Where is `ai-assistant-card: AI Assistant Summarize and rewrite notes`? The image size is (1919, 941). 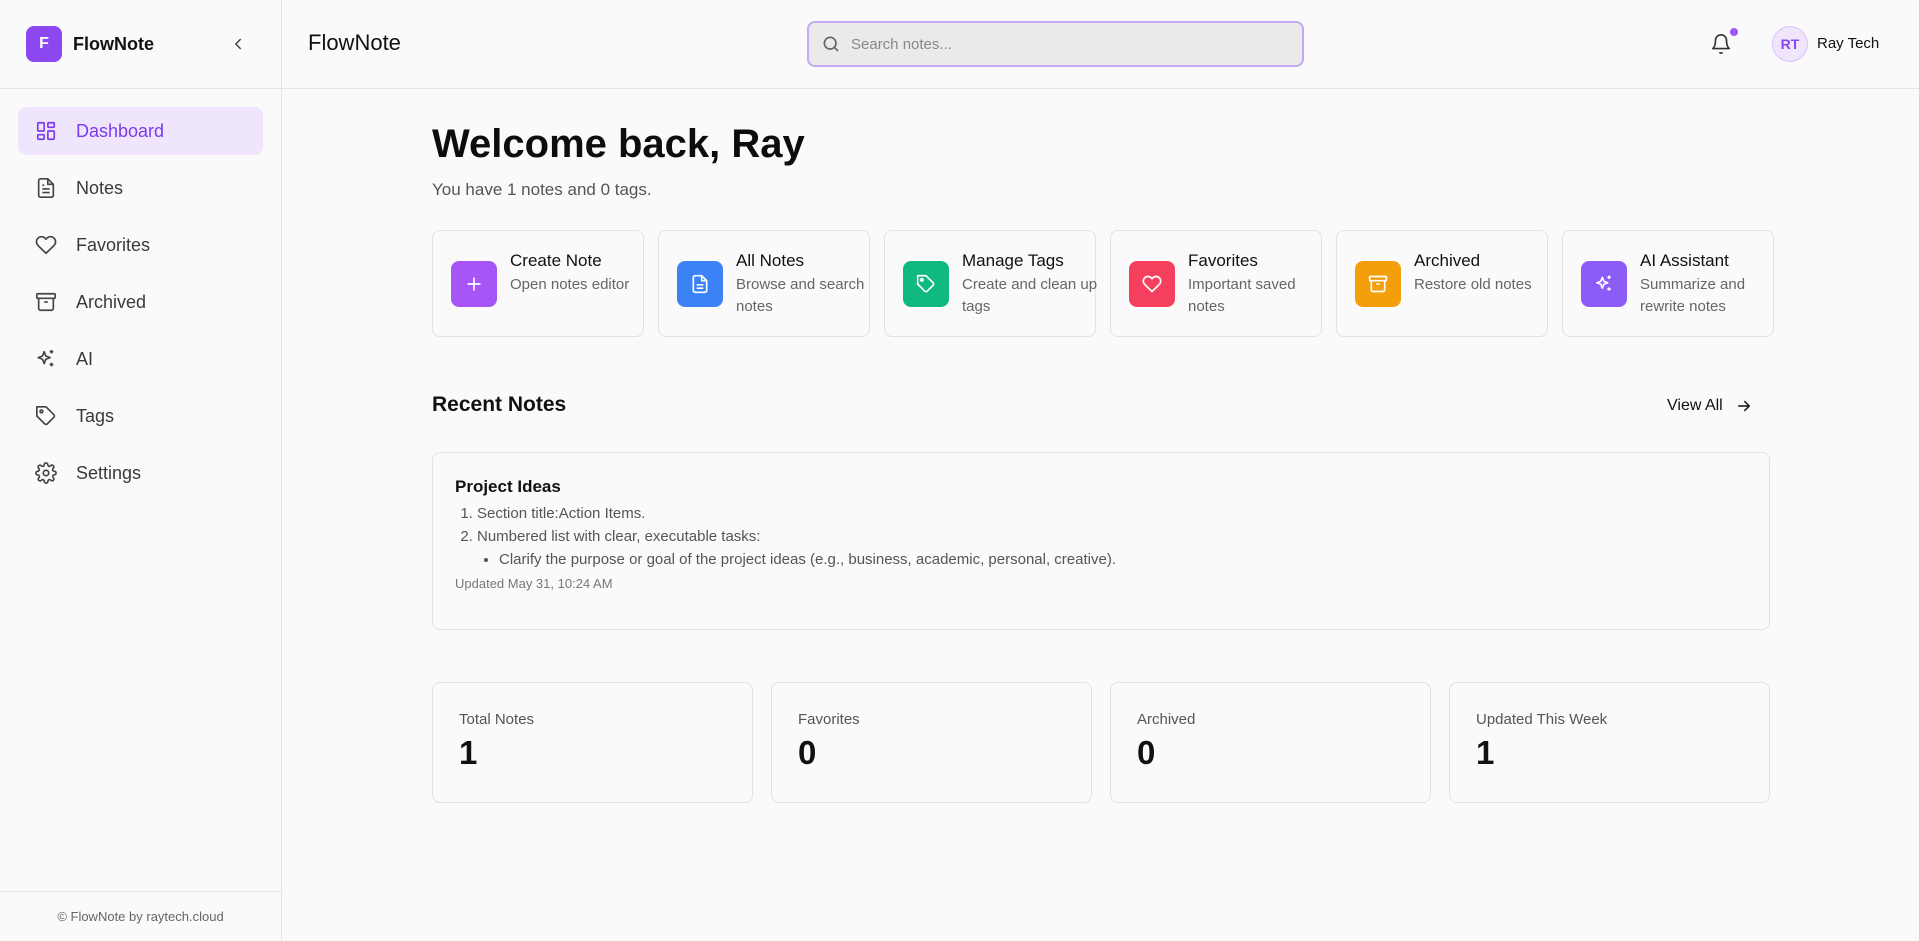
ai-assistant-card: AI Assistant Summarize and rewrite notes is located at coordinates (1668, 283).